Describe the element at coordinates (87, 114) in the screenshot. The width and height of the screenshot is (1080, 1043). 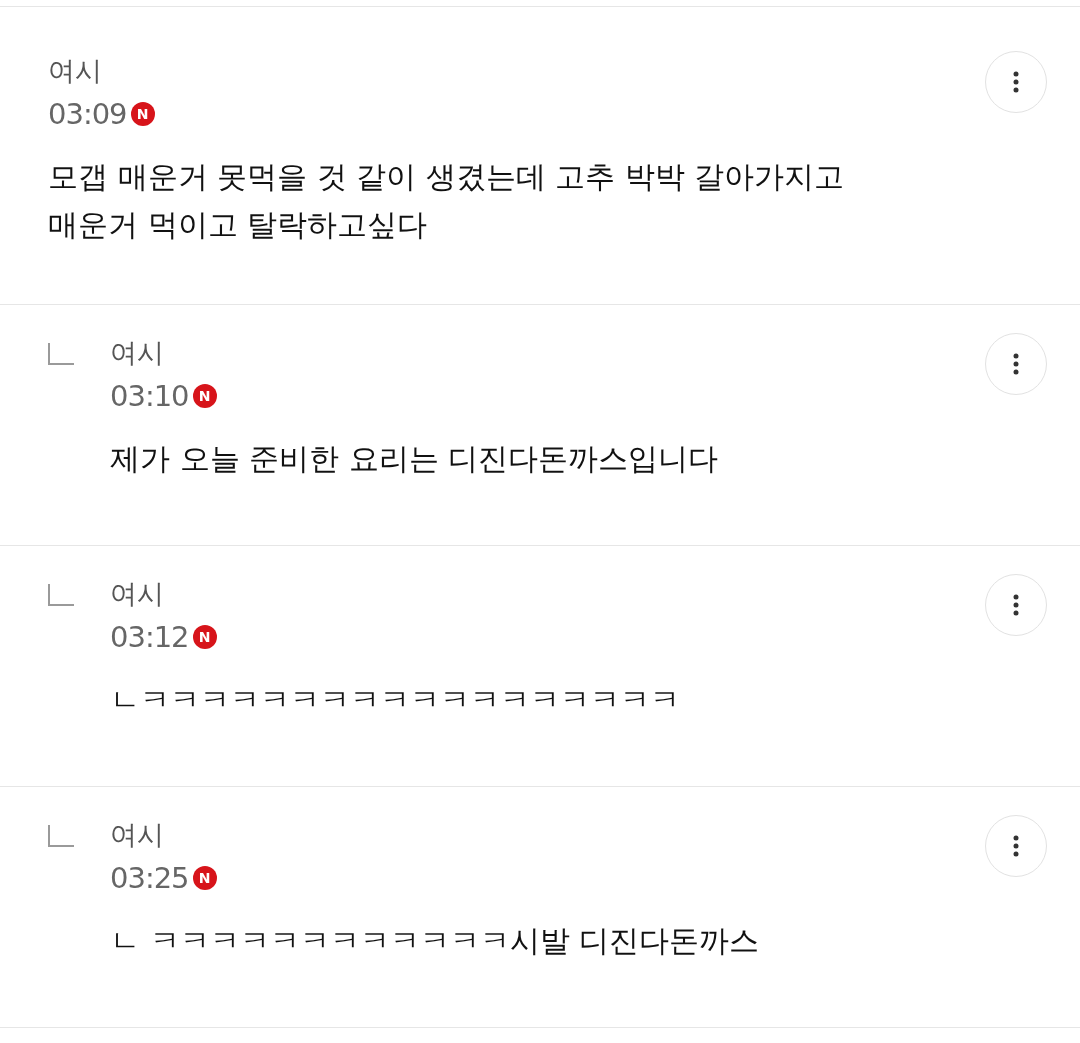
I see `comment-time: 03:09` at that location.